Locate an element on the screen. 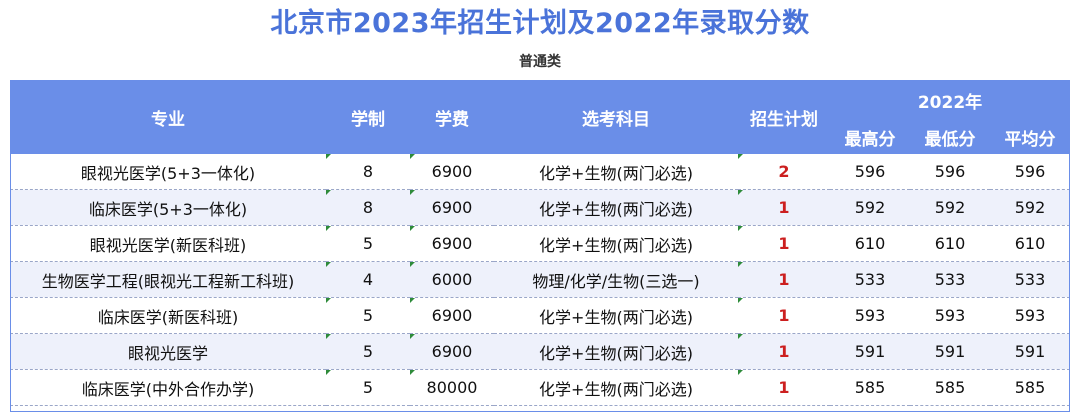 The image size is (1080, 414). cell-major: 临床医学(中外合作办学) is located at coordinates (168, 387).